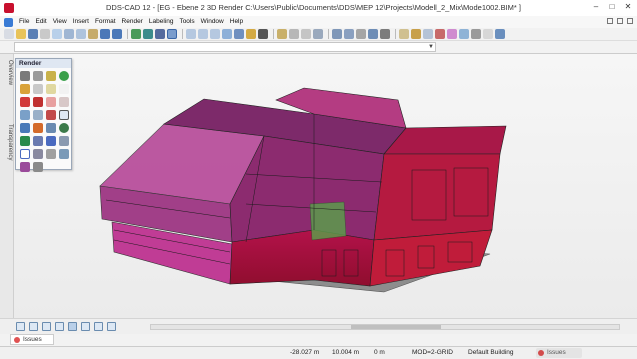 The image size is (637, 359). I want to click on transparency-icon, so click(51, 102).